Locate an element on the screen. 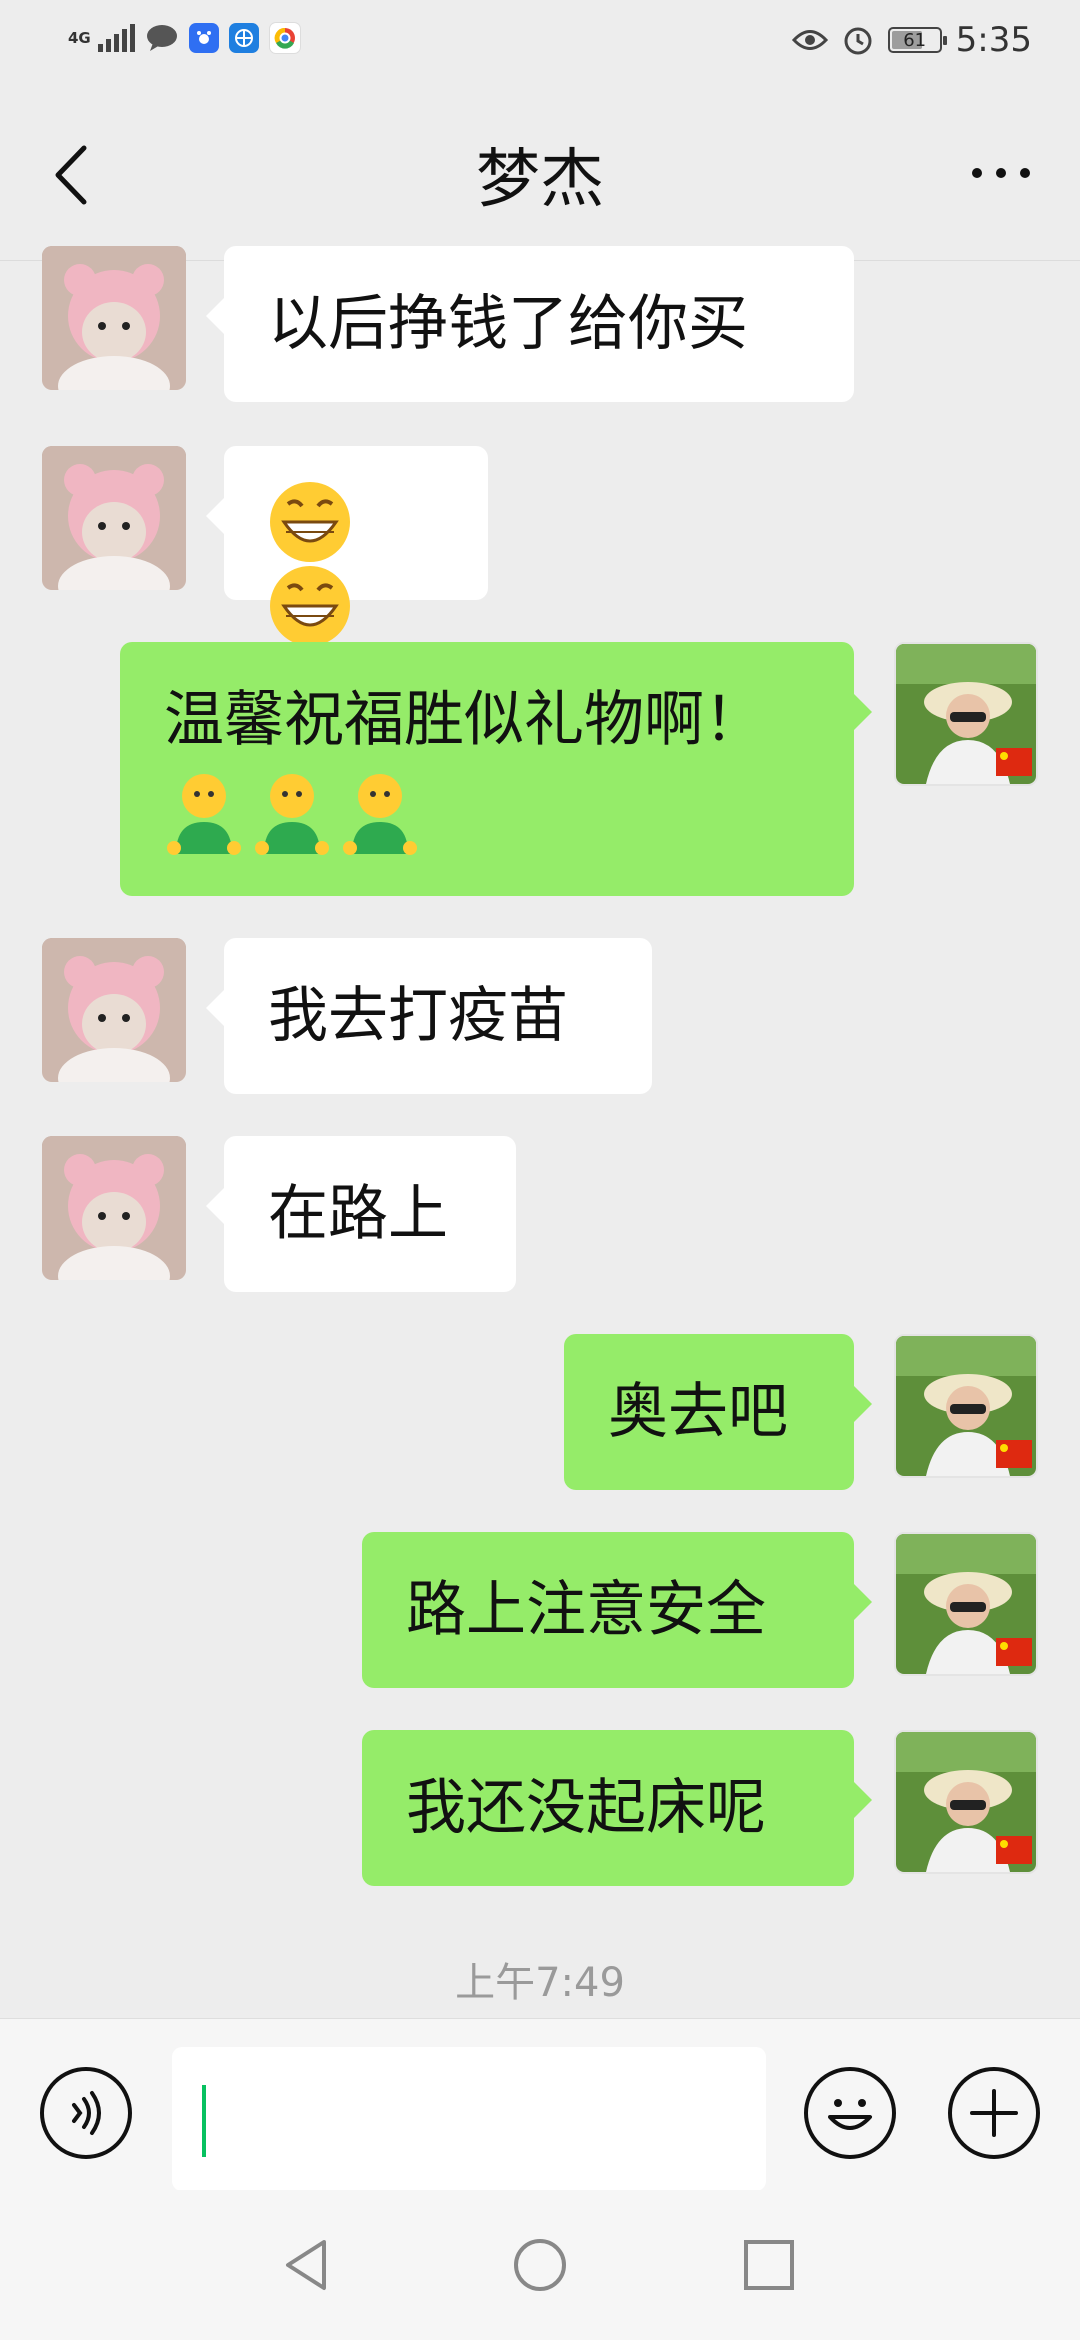  eye-icon is located at coordinates (809, 40).